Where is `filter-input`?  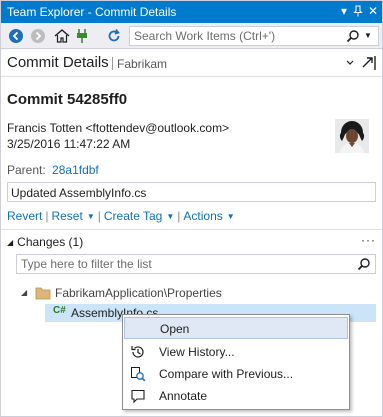 filter-input is located at coordinates (182, 264).